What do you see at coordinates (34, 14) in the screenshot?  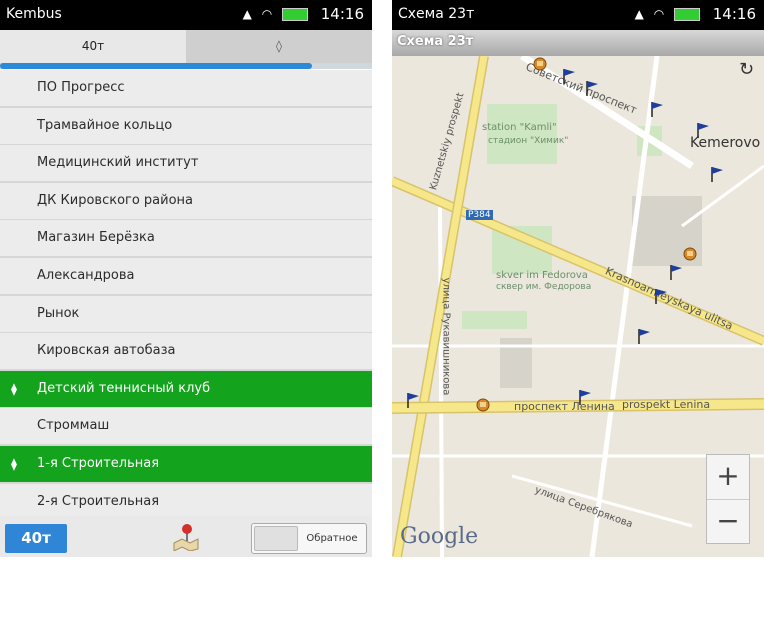 I see `app-title: Kembus` at bounding box center [34, 14].